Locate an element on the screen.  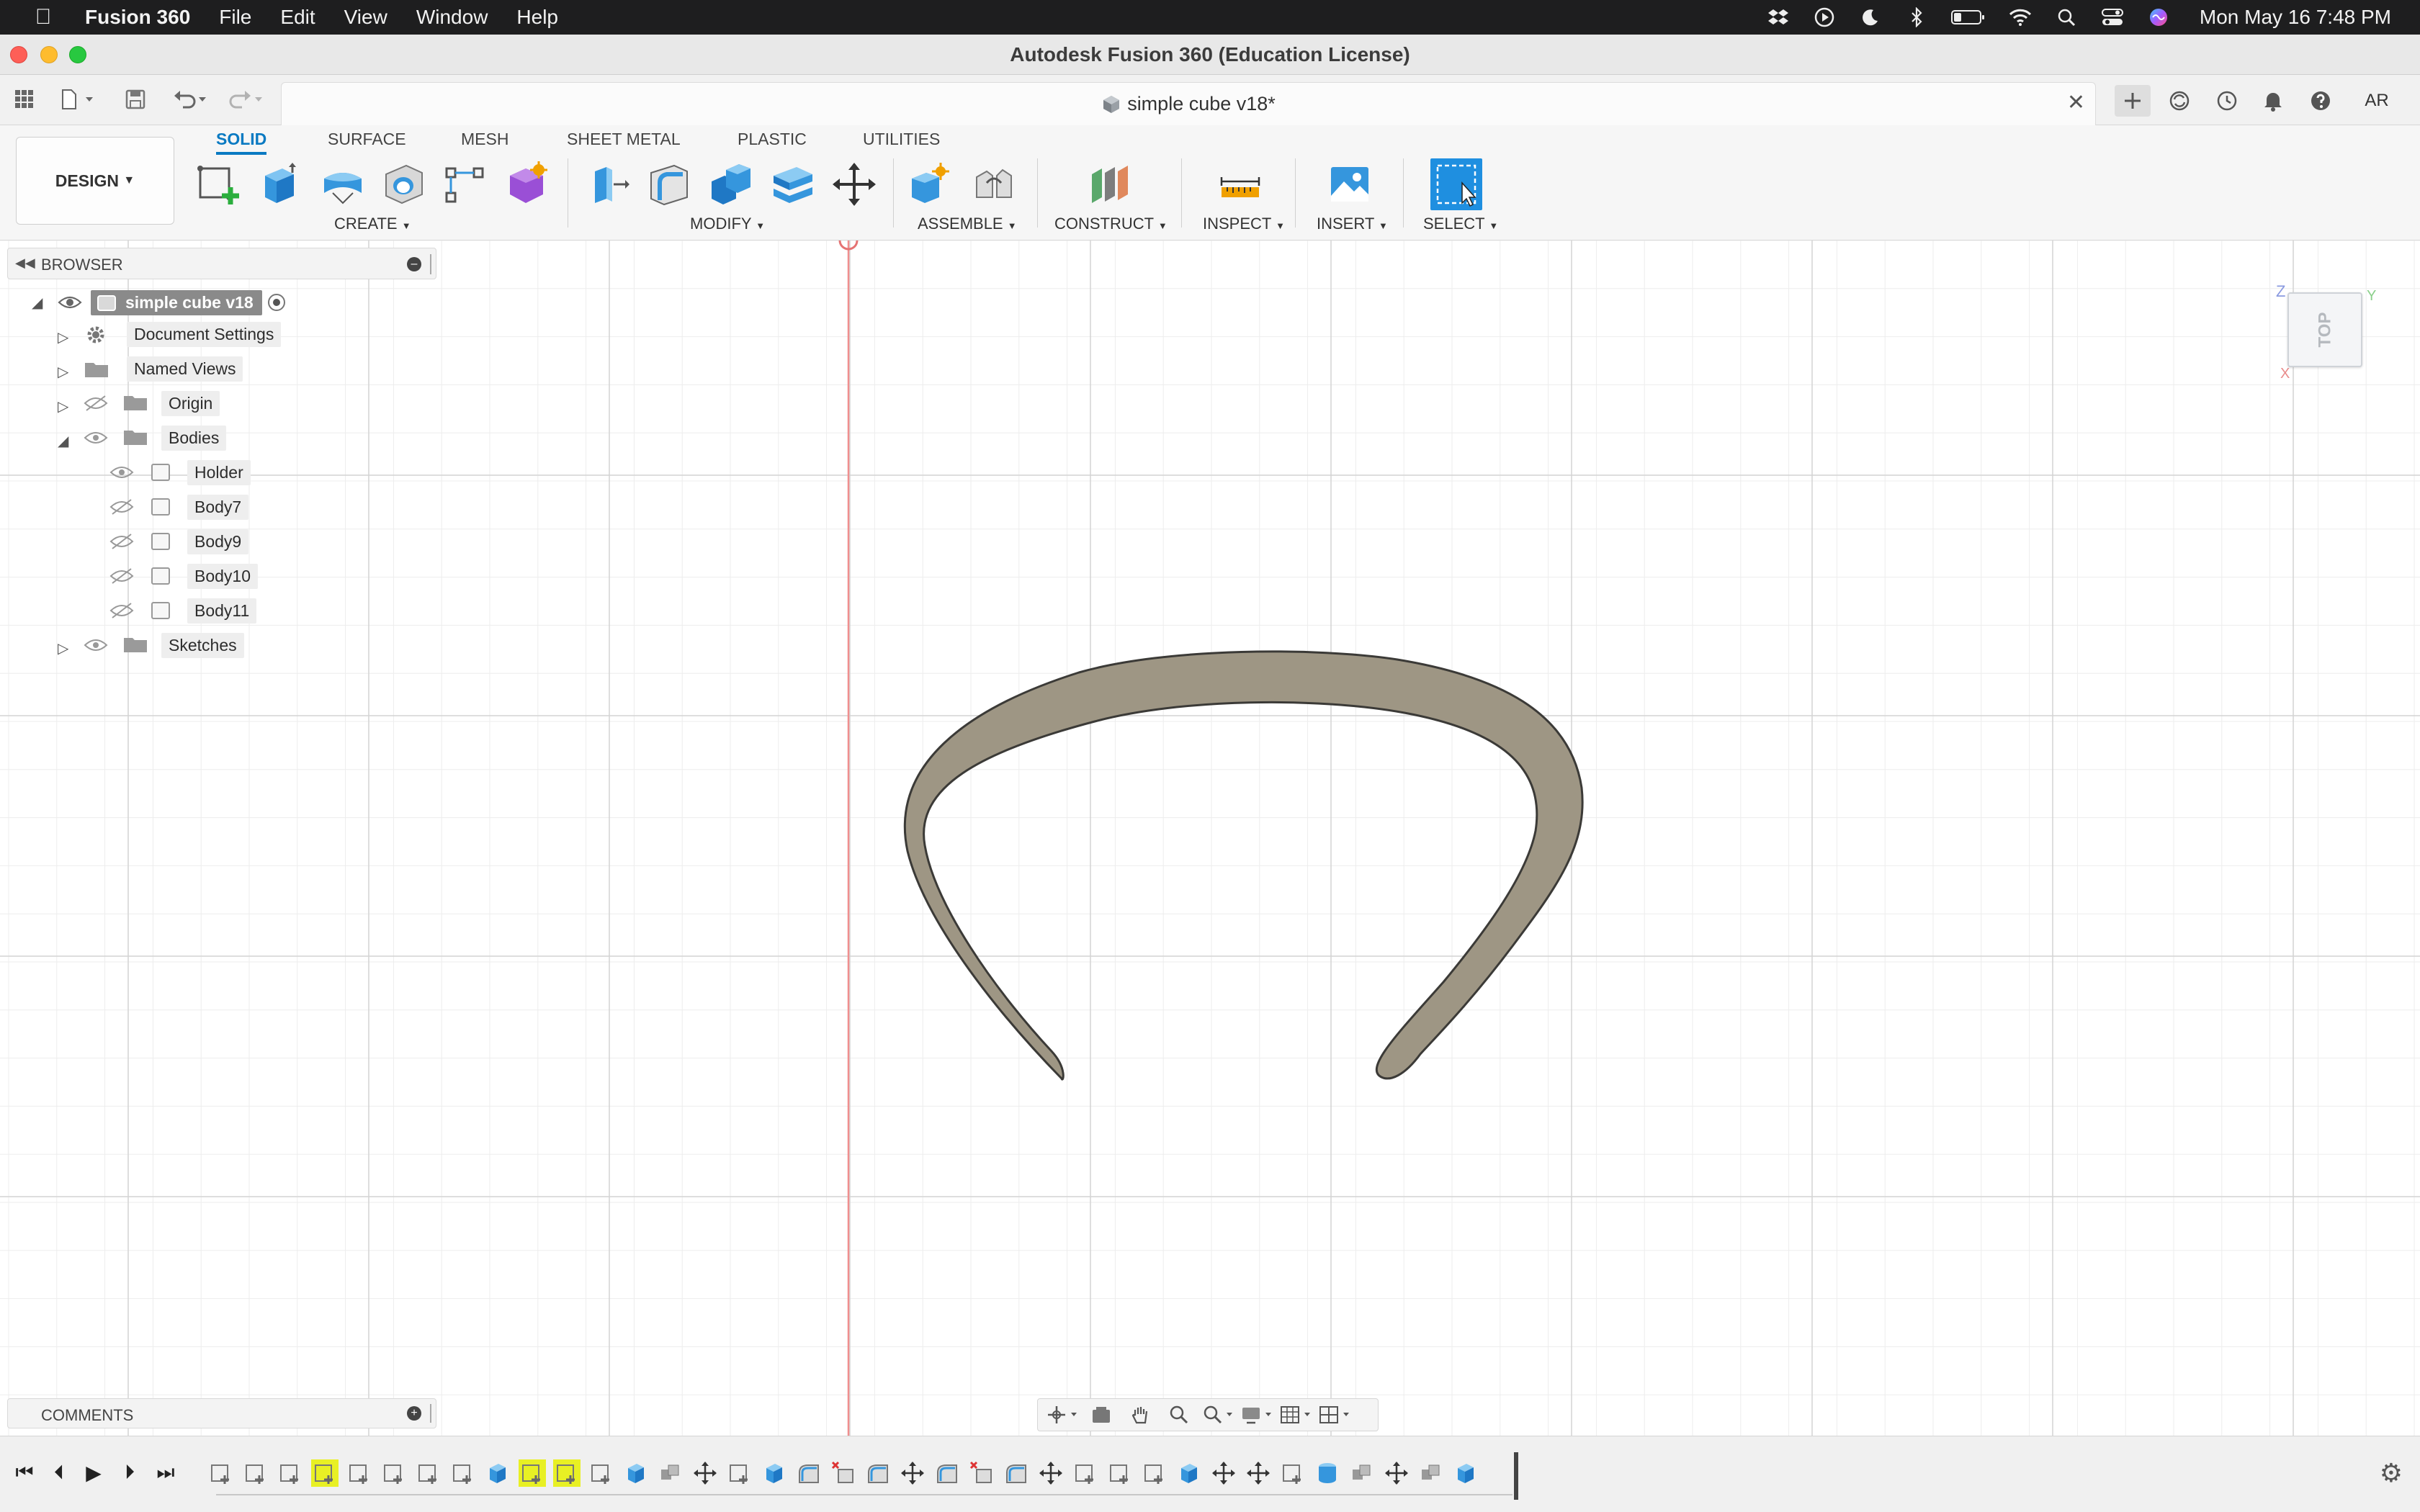
activate-radio-icon is located at coordinates (276, 302).